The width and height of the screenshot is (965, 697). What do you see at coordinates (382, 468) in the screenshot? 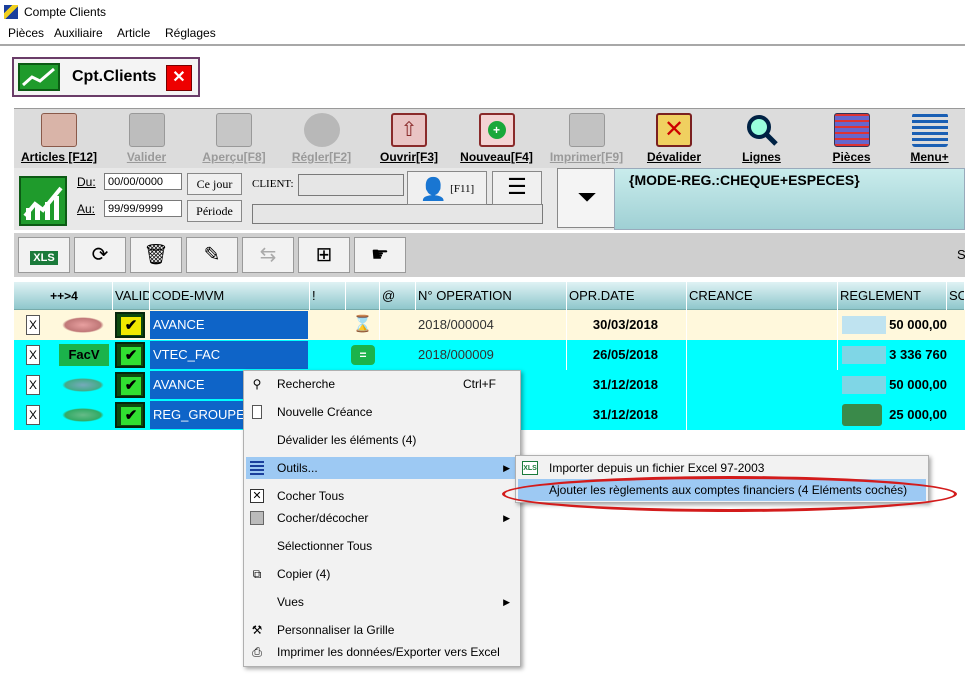
I see `menu-item-outils: Outils... ▶` at bounding box center [382, 468].